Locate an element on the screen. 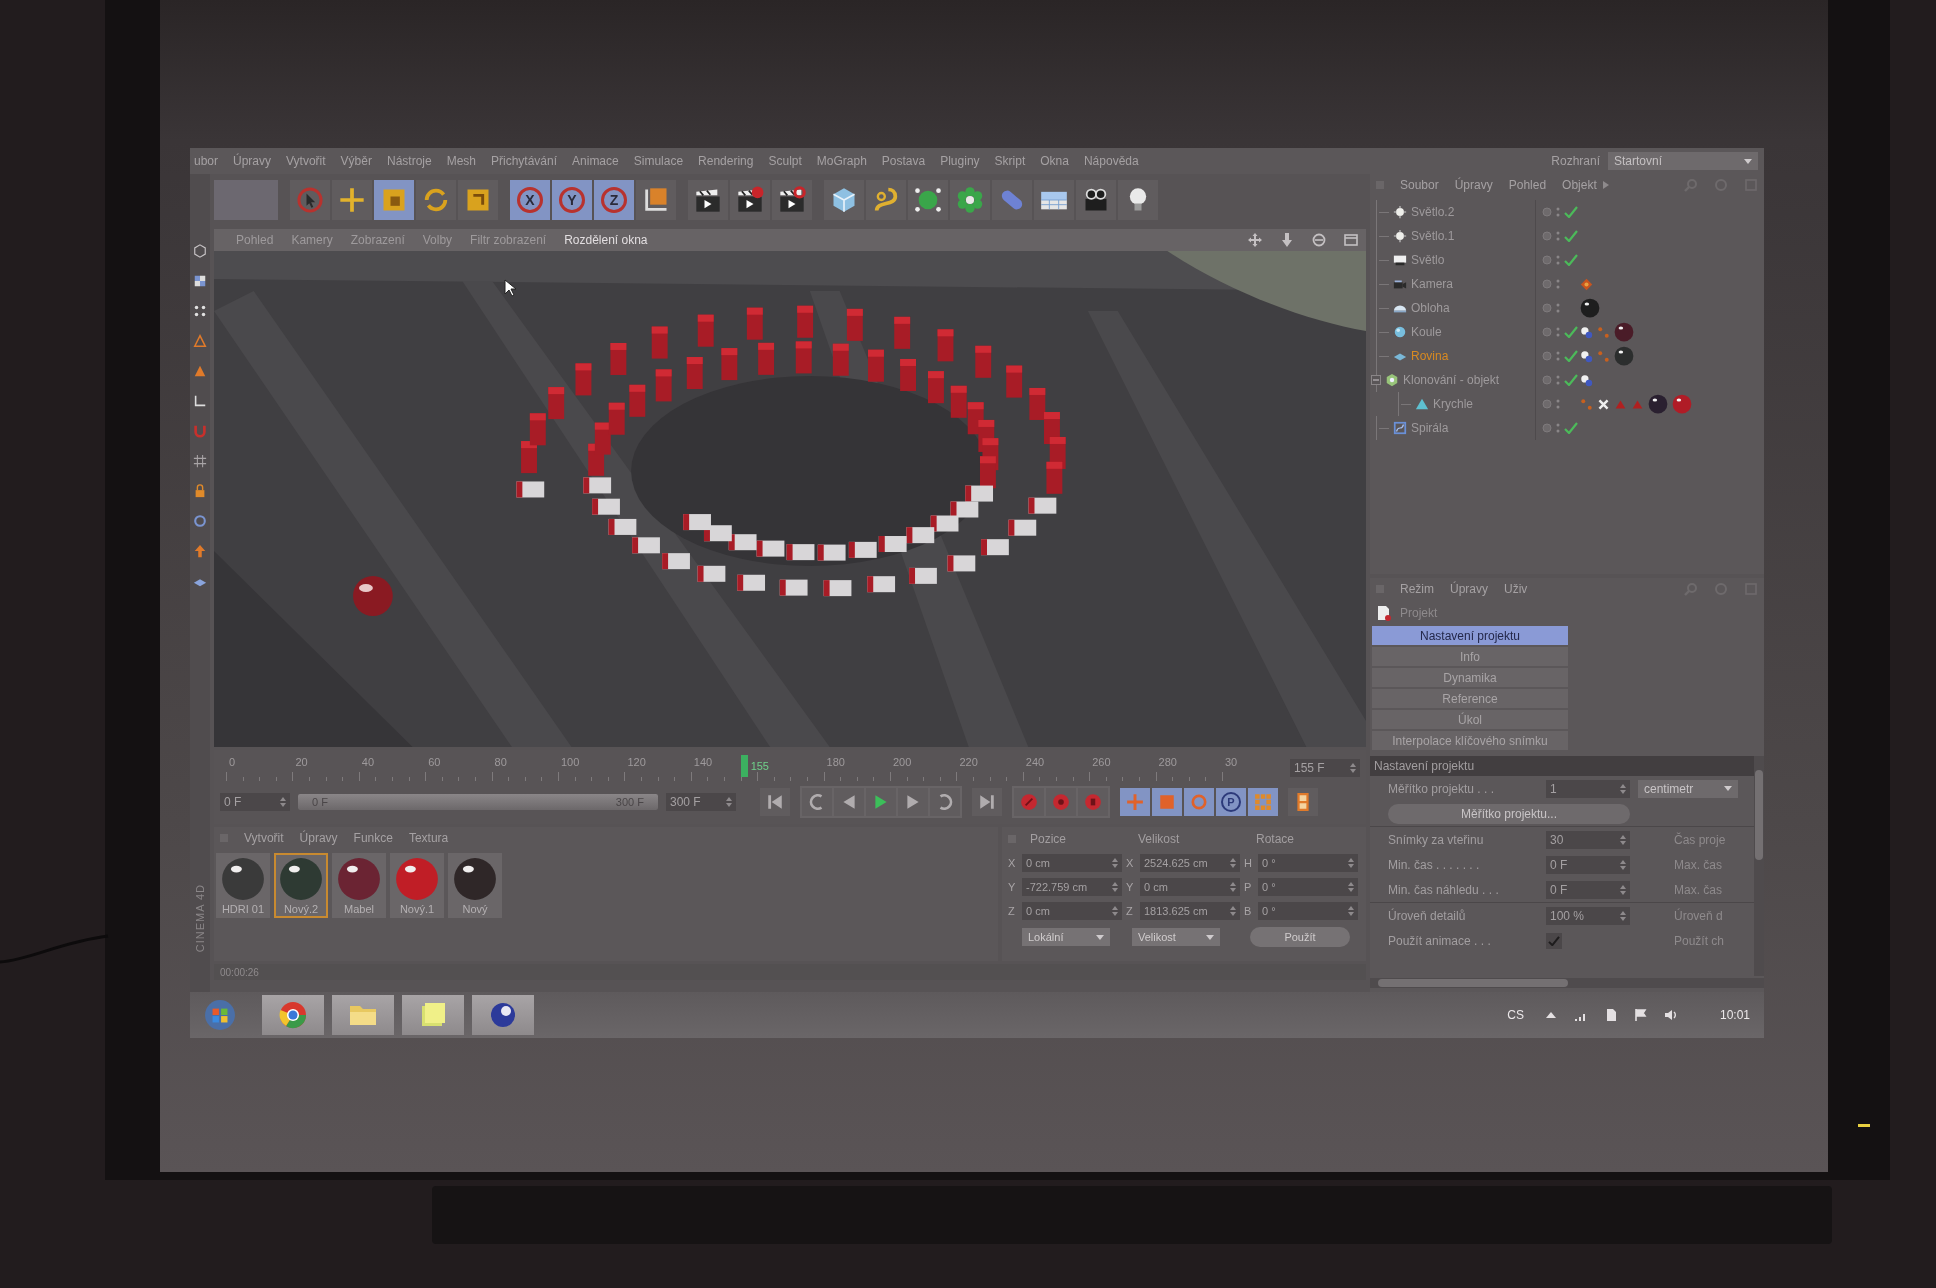 The height and width of the screenshot is (1288, 1936). menu-item: MoGraph is located at coordinates (841, 161).